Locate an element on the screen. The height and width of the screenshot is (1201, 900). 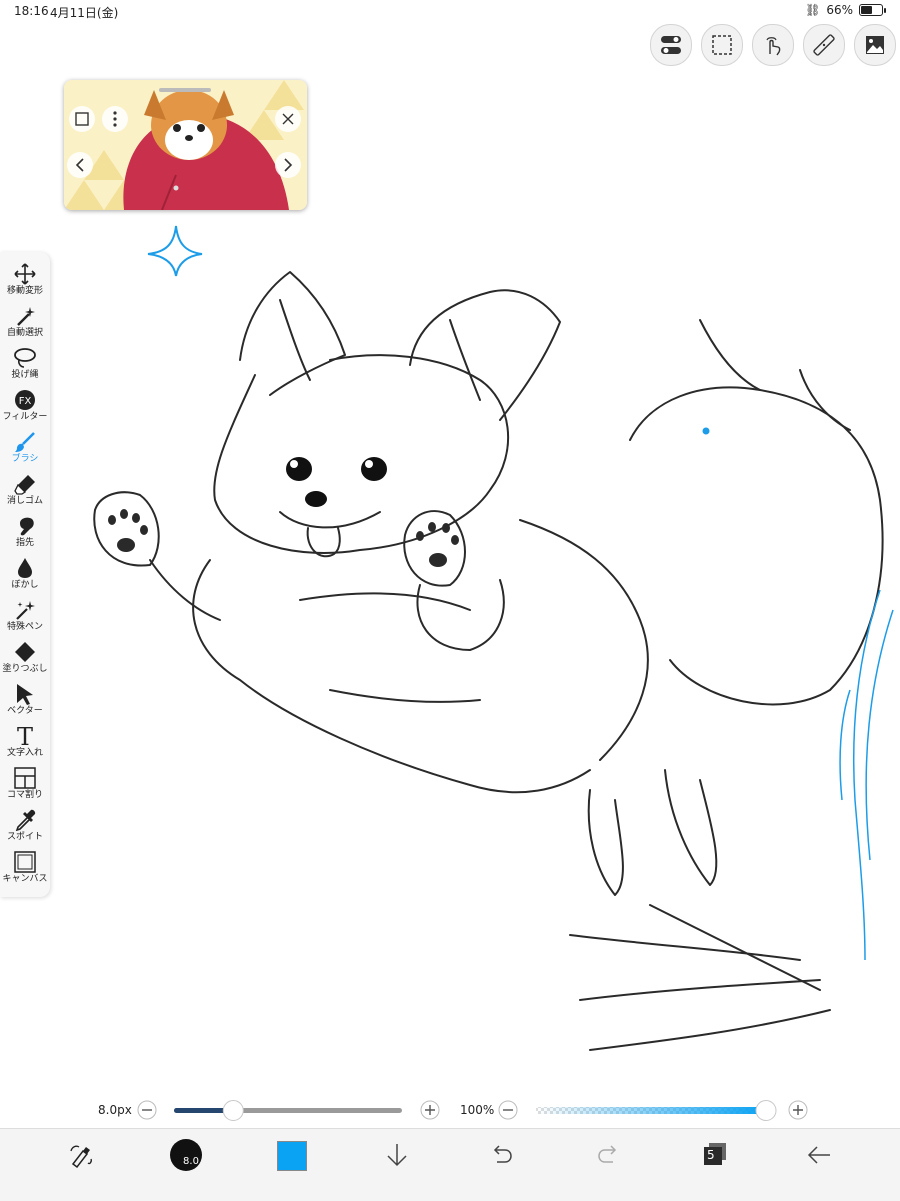
battery-percent: 66% is located at coordinates (839, 10).